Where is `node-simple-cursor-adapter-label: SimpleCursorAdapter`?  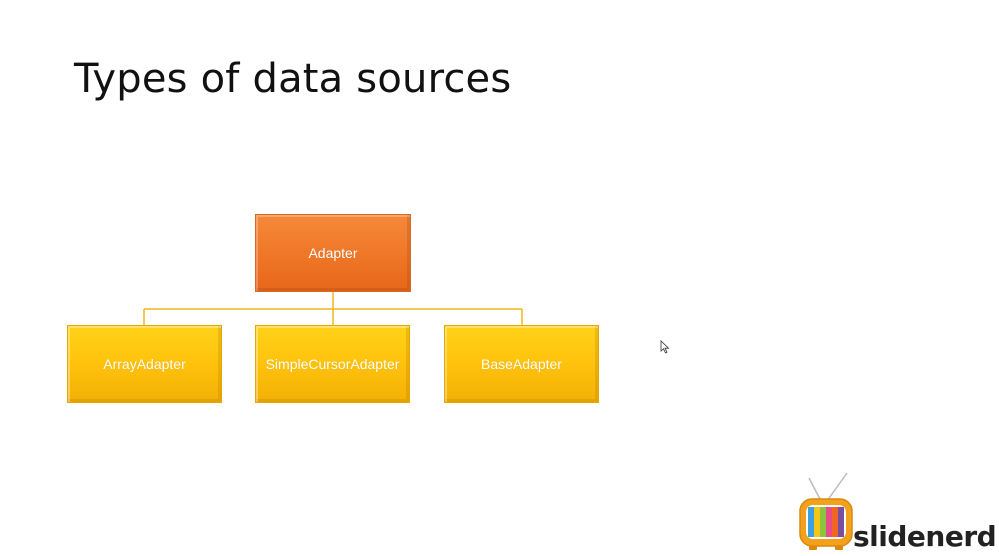
node-simple-cursor-adapter-label: SimpleCursorAdapter is located at coordinates (332, 364).